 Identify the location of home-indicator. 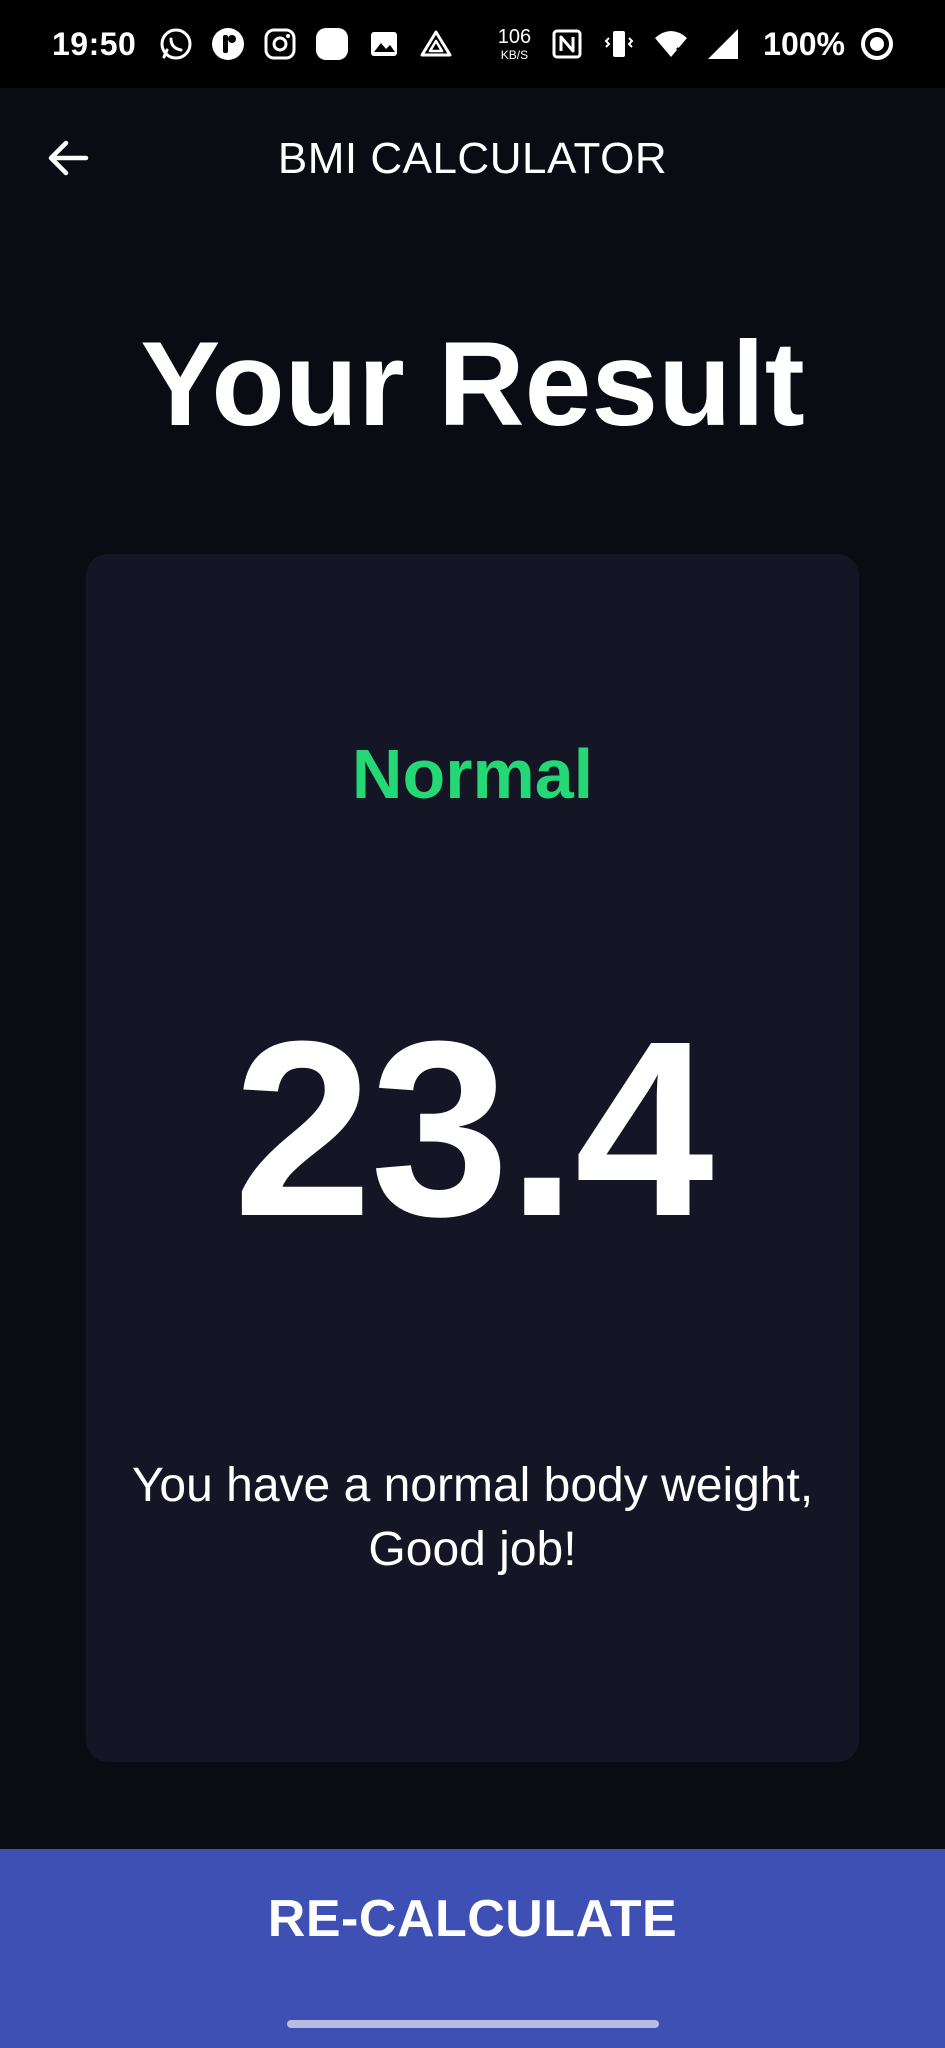
(473, 2024).